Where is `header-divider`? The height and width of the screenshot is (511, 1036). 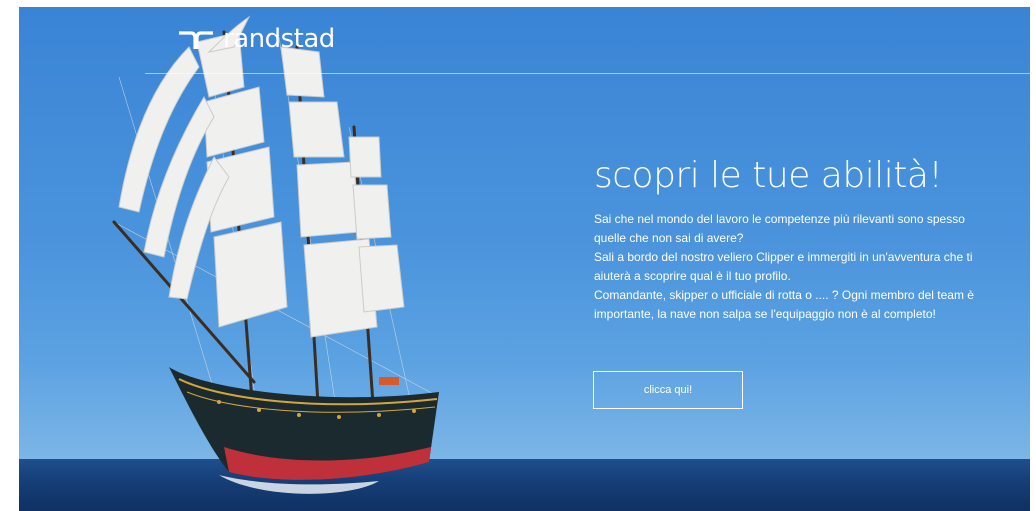
header-divider is located at coordinates (587, 73).